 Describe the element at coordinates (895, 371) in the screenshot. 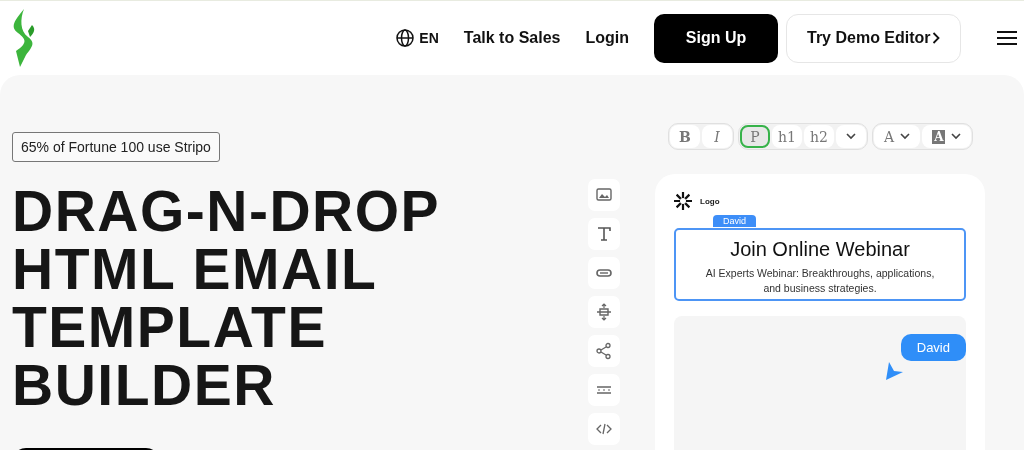

I see `cursor-icon` at that location.